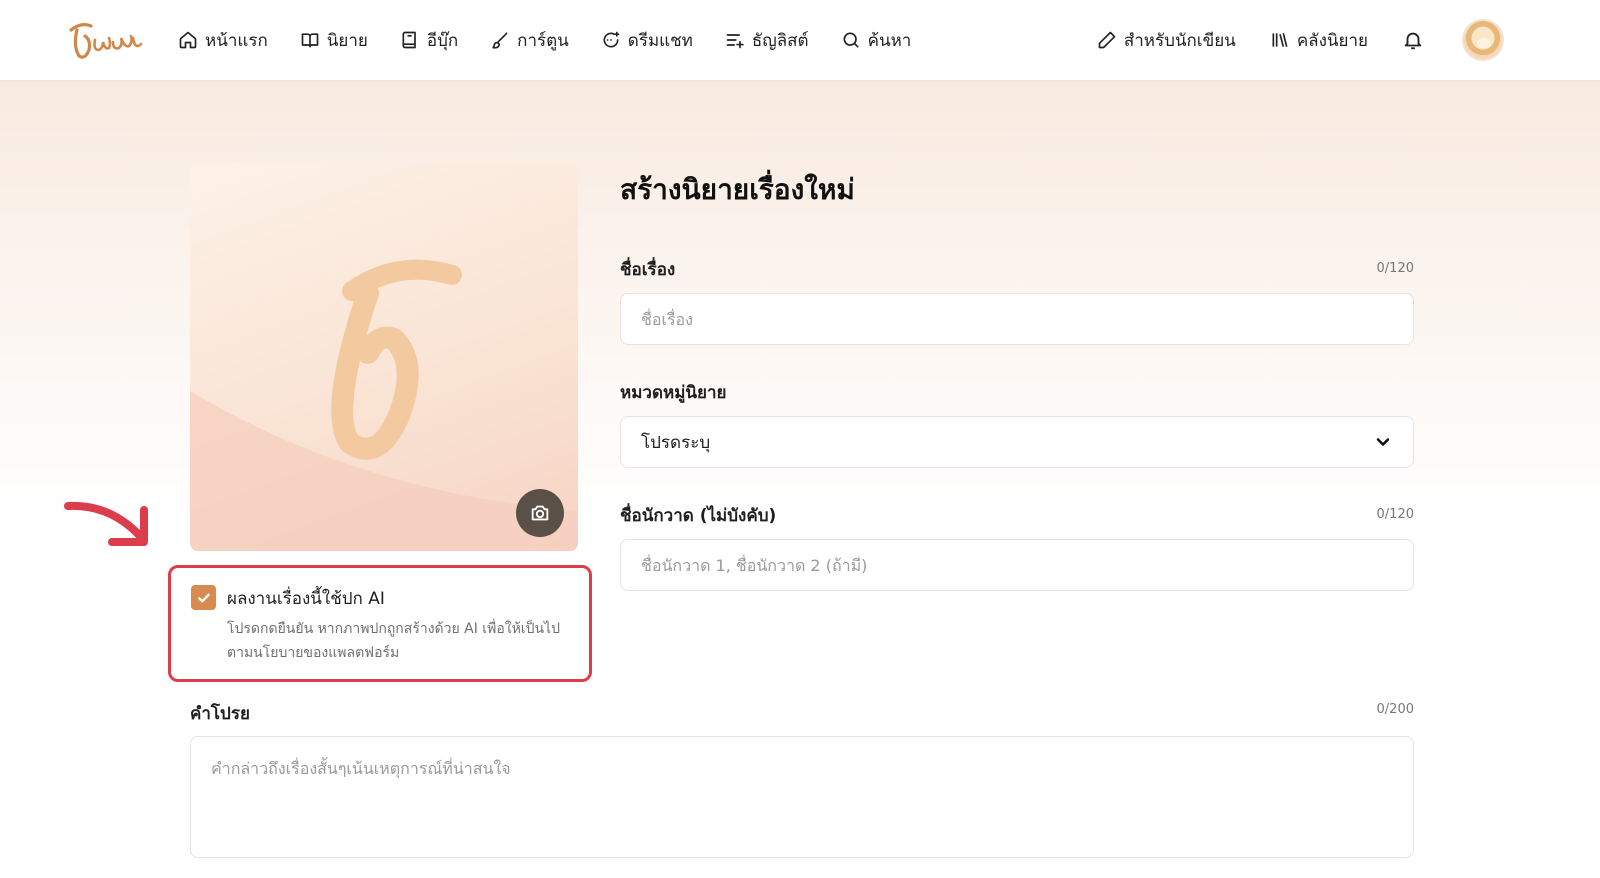  I want to click on camera-icon, so click(540, 513).